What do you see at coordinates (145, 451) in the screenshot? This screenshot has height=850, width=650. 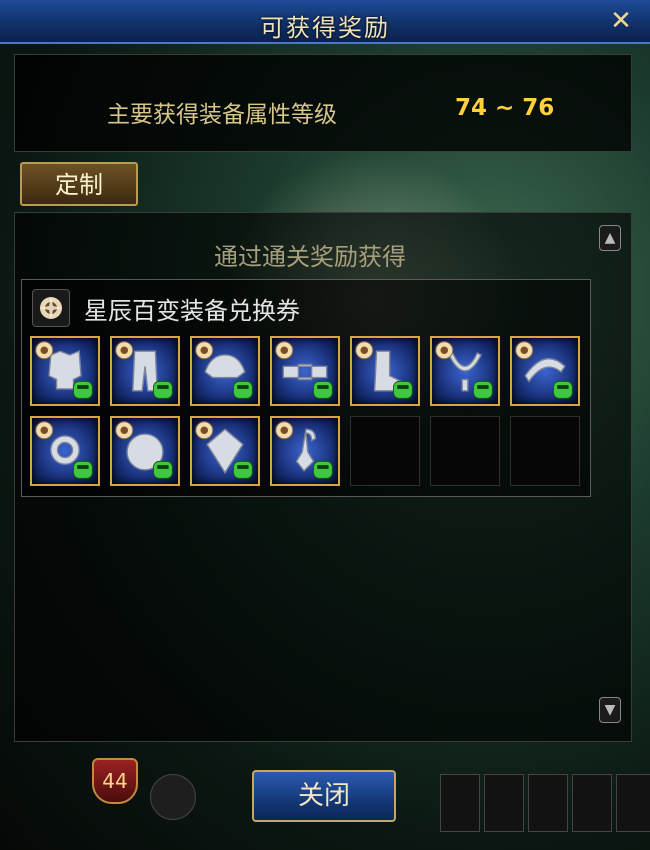 I see `subequip-icon` at bounding box center [145, 451].